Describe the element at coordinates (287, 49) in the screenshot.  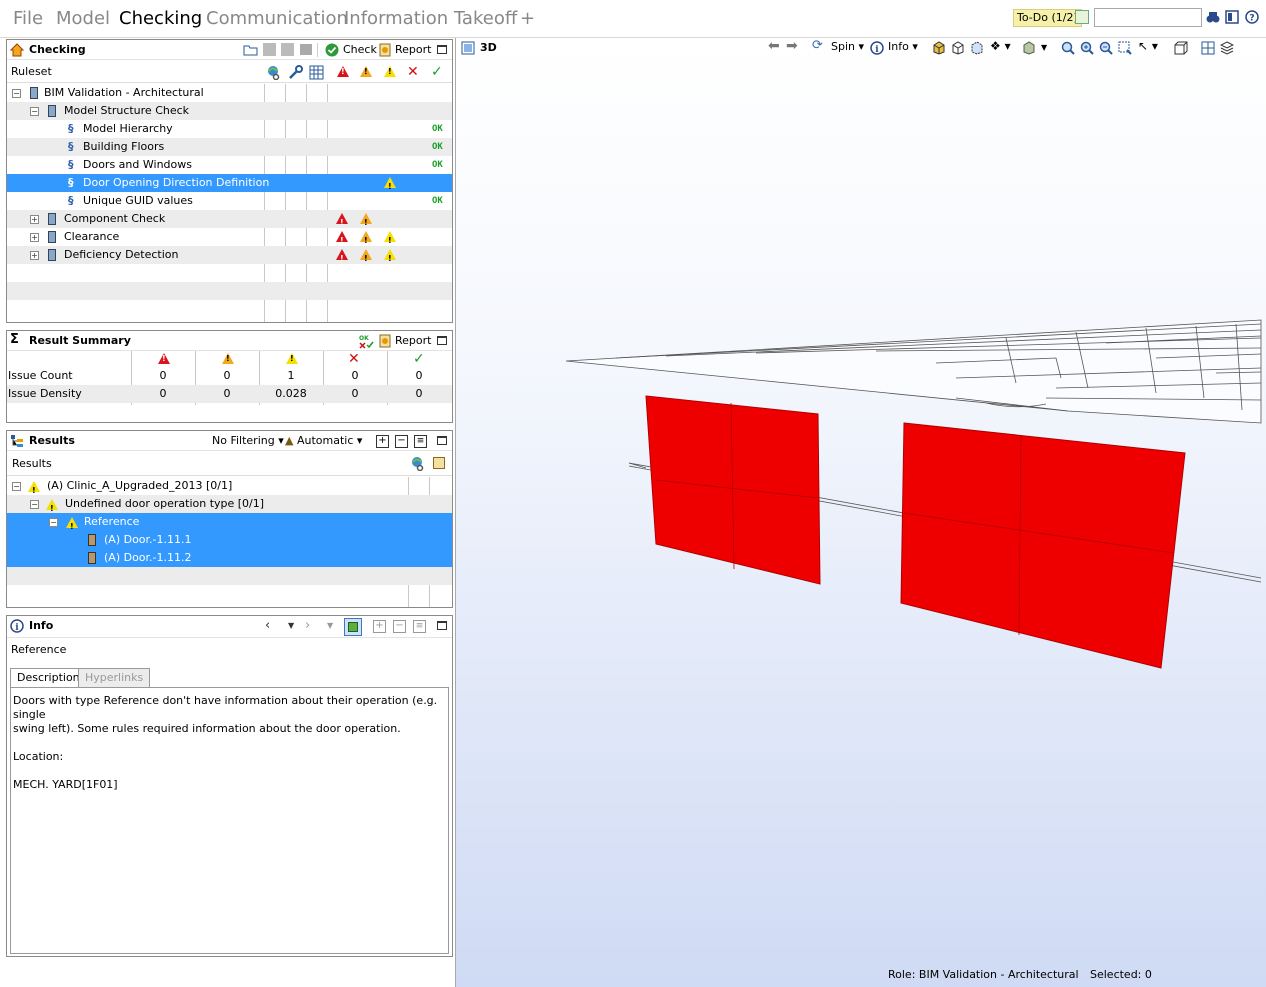
I see `save-as-icon` at that location.